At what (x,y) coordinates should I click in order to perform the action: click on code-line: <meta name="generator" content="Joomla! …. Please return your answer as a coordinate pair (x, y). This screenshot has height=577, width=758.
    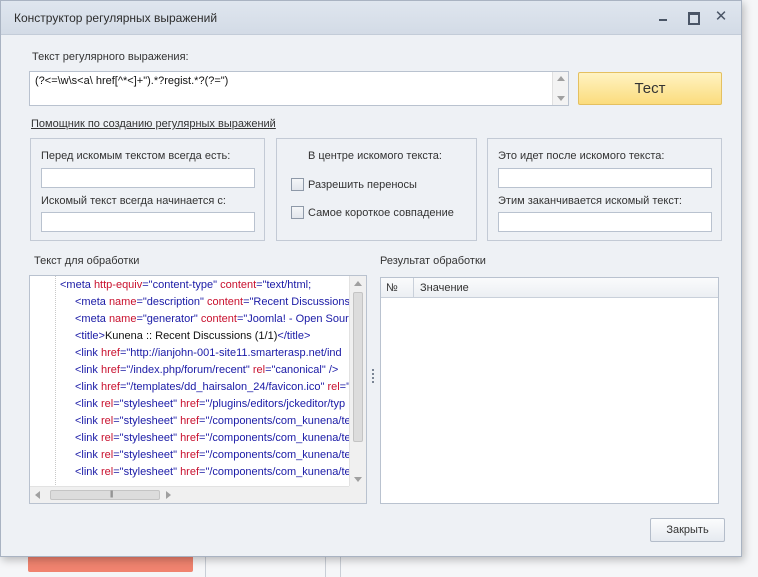
    Looking at the image, I should click on (214, 319).